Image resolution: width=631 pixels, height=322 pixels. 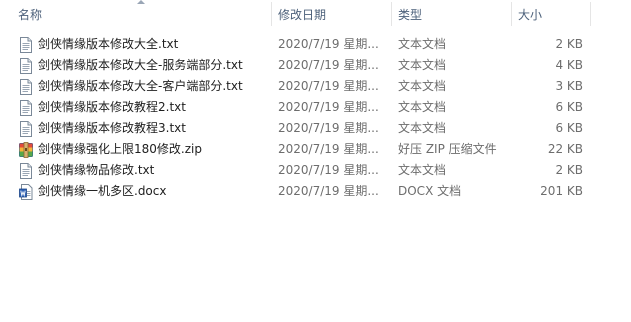 I want to click on file-name: 剑侠情缘版本修改大全-服务端部分.txt, so click(x=140, y=65).